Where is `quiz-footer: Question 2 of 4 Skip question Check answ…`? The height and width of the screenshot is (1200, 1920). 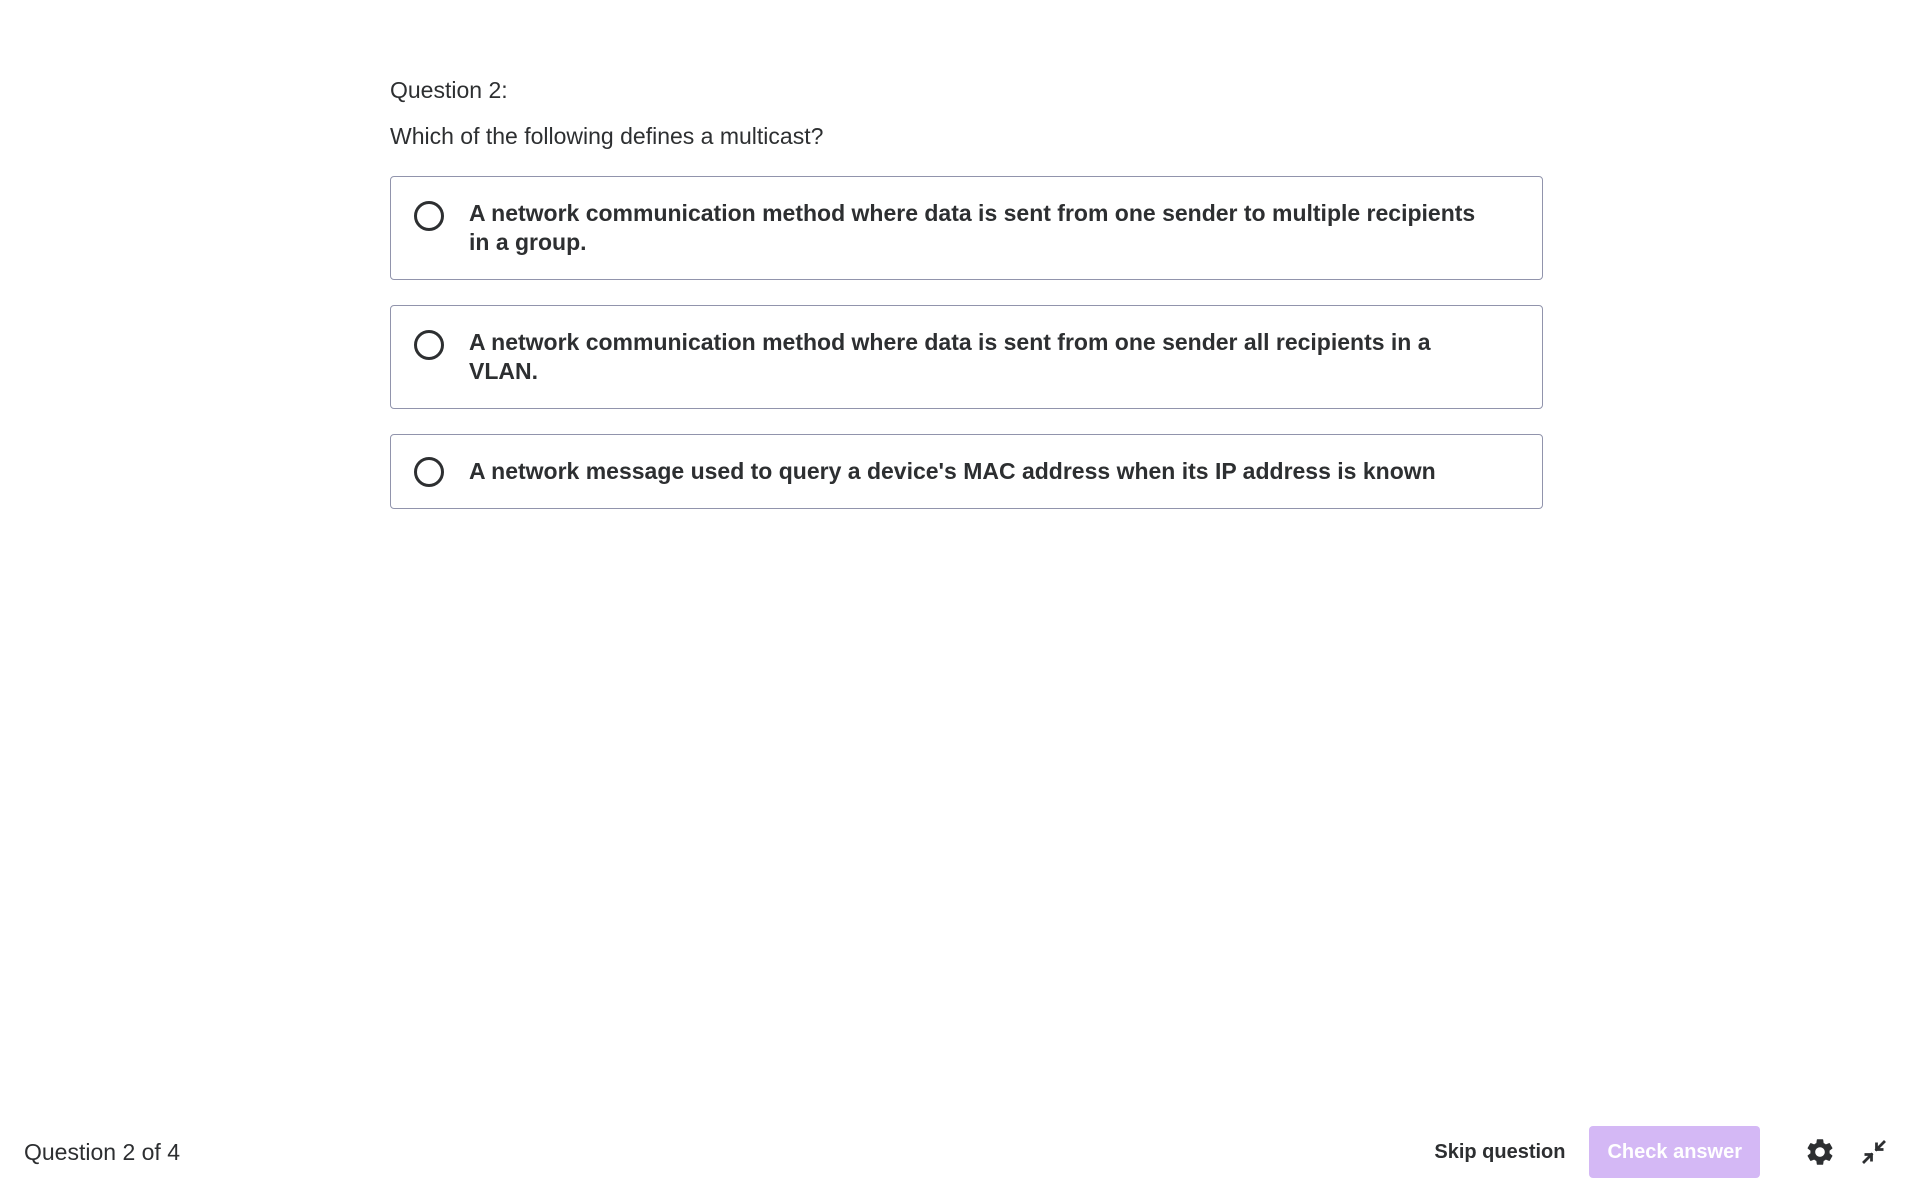
quiz-footer: Question 2 of 4 Skip question Check answ… is located at coordinates (960, 1155).